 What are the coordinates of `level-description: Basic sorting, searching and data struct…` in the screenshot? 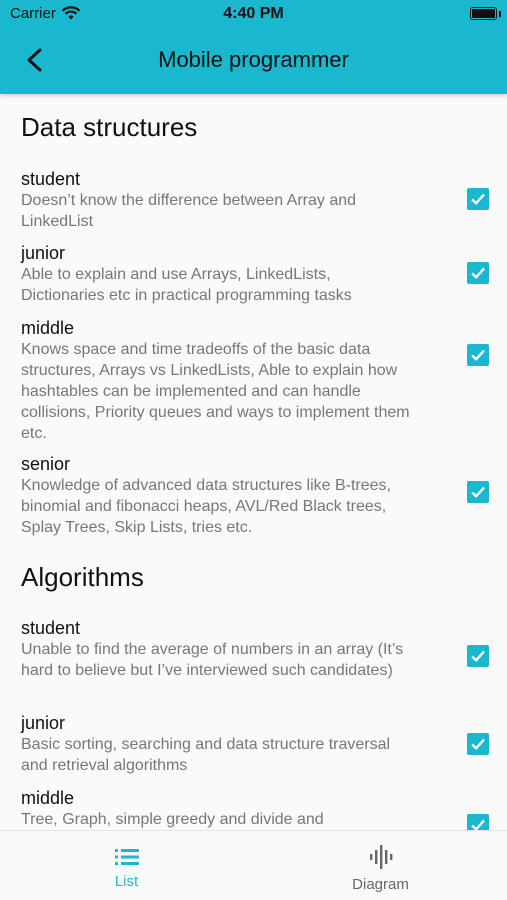 It's located at (206, 755).